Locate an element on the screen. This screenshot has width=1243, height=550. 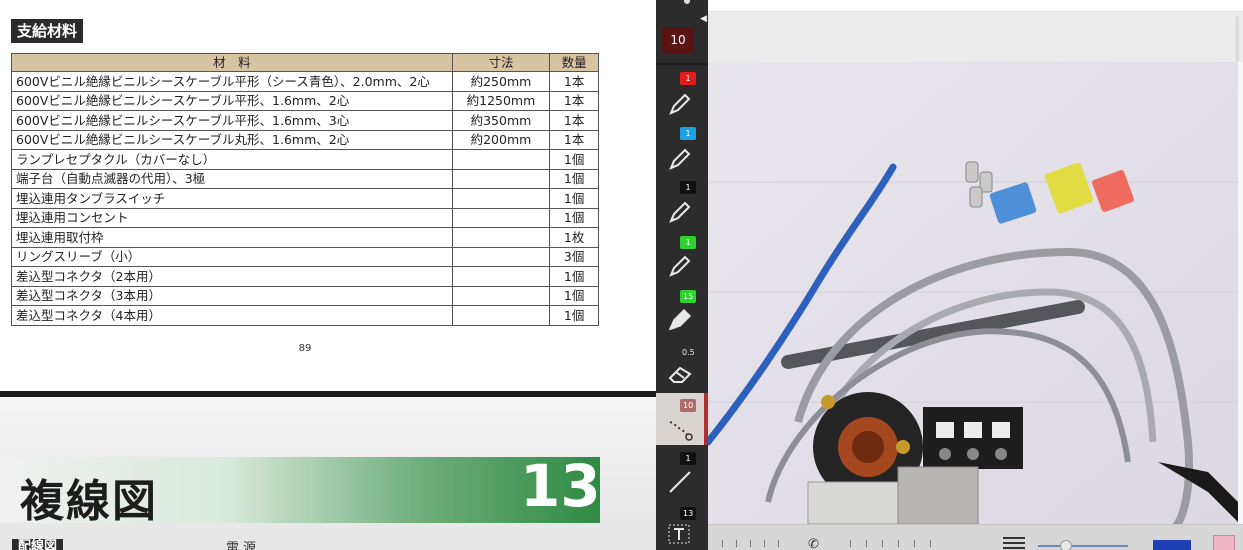
toolbar-item-text: 13 is located at coordinates (682, 527).